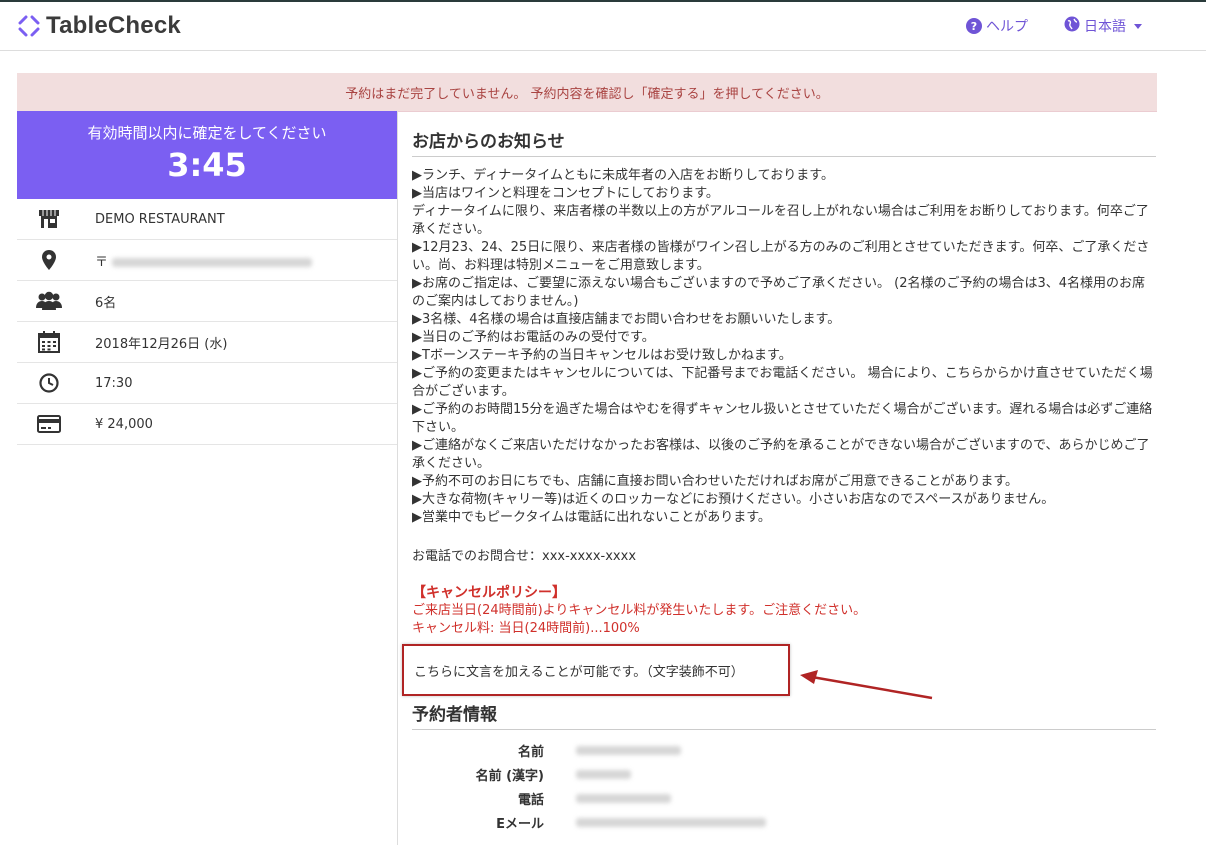 This screenshot has height=845, width=1206. Describe the element at coordinates (489, 593) in the screenshot. I see `cancel-policy-title: 【キャンセルポリシー】` at that location.